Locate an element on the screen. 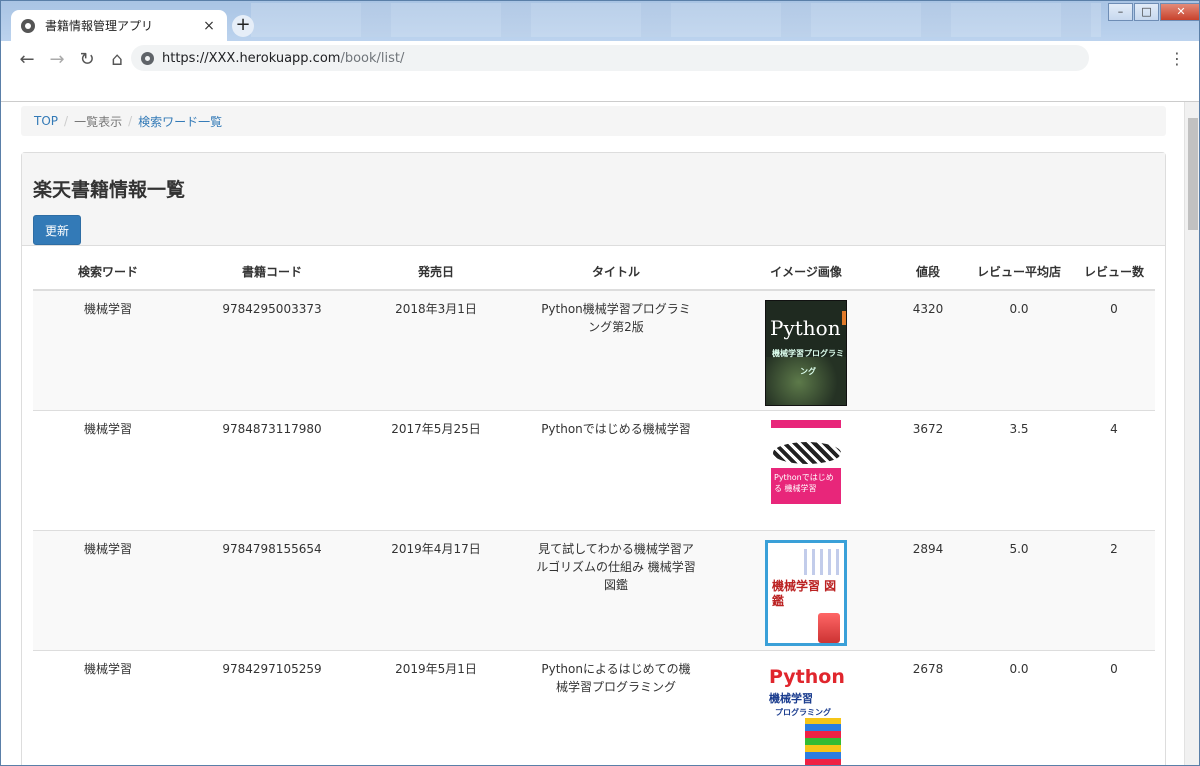 This screenshot has height=766, width=1200. cell-review-avg: 3.5 is located at coordinates (1019, 470).